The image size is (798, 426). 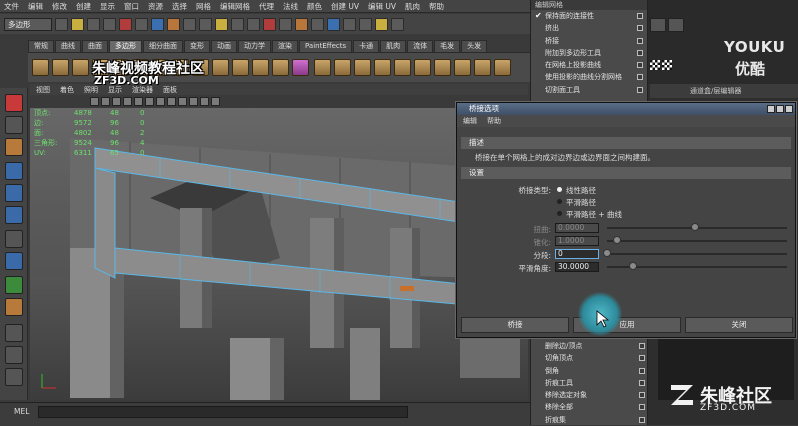 What do you see at coordinates (365, 24) in the screenshot?
I see `construction-icon` at bounding box center [365, 24].